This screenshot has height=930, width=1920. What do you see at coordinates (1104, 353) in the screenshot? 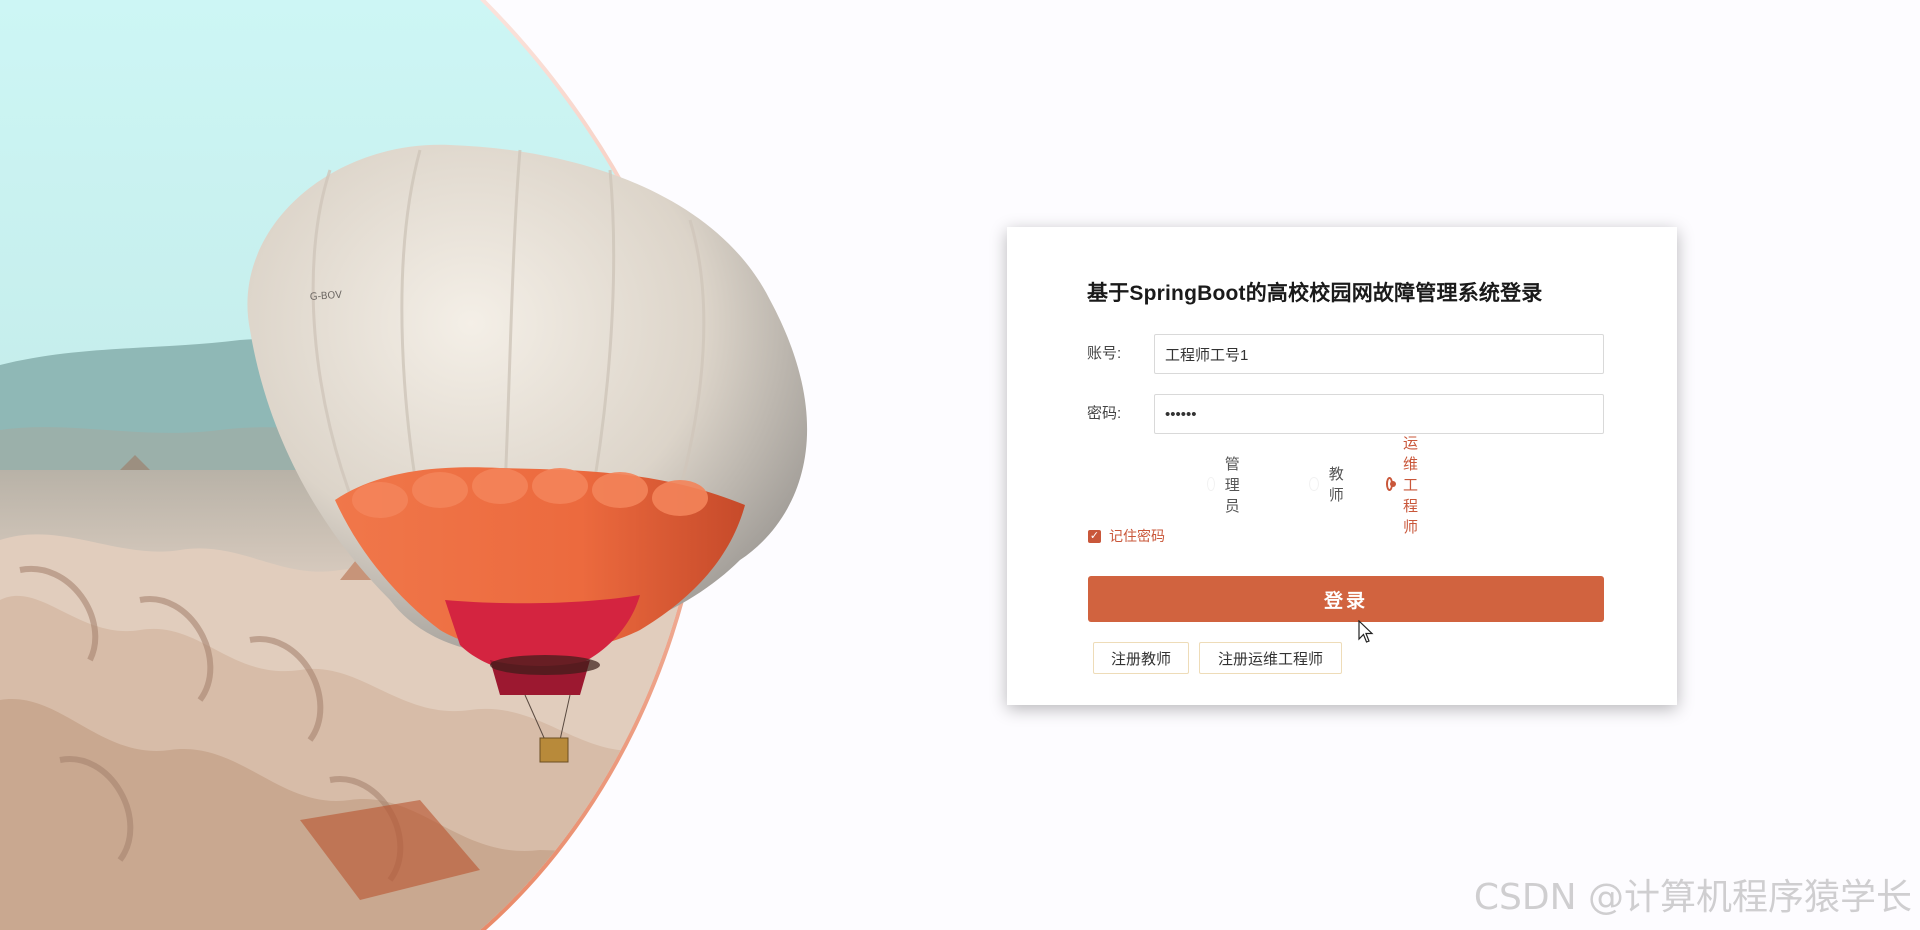
I see `account-label: 账号:` at bounding box center [1104, 353].